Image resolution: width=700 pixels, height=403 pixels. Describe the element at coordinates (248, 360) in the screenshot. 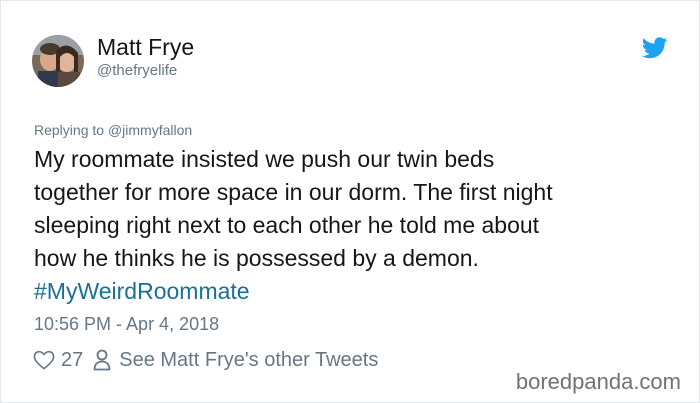

I see `see-other-tweets-link: See Matt Frye's other Tweets` at that location.